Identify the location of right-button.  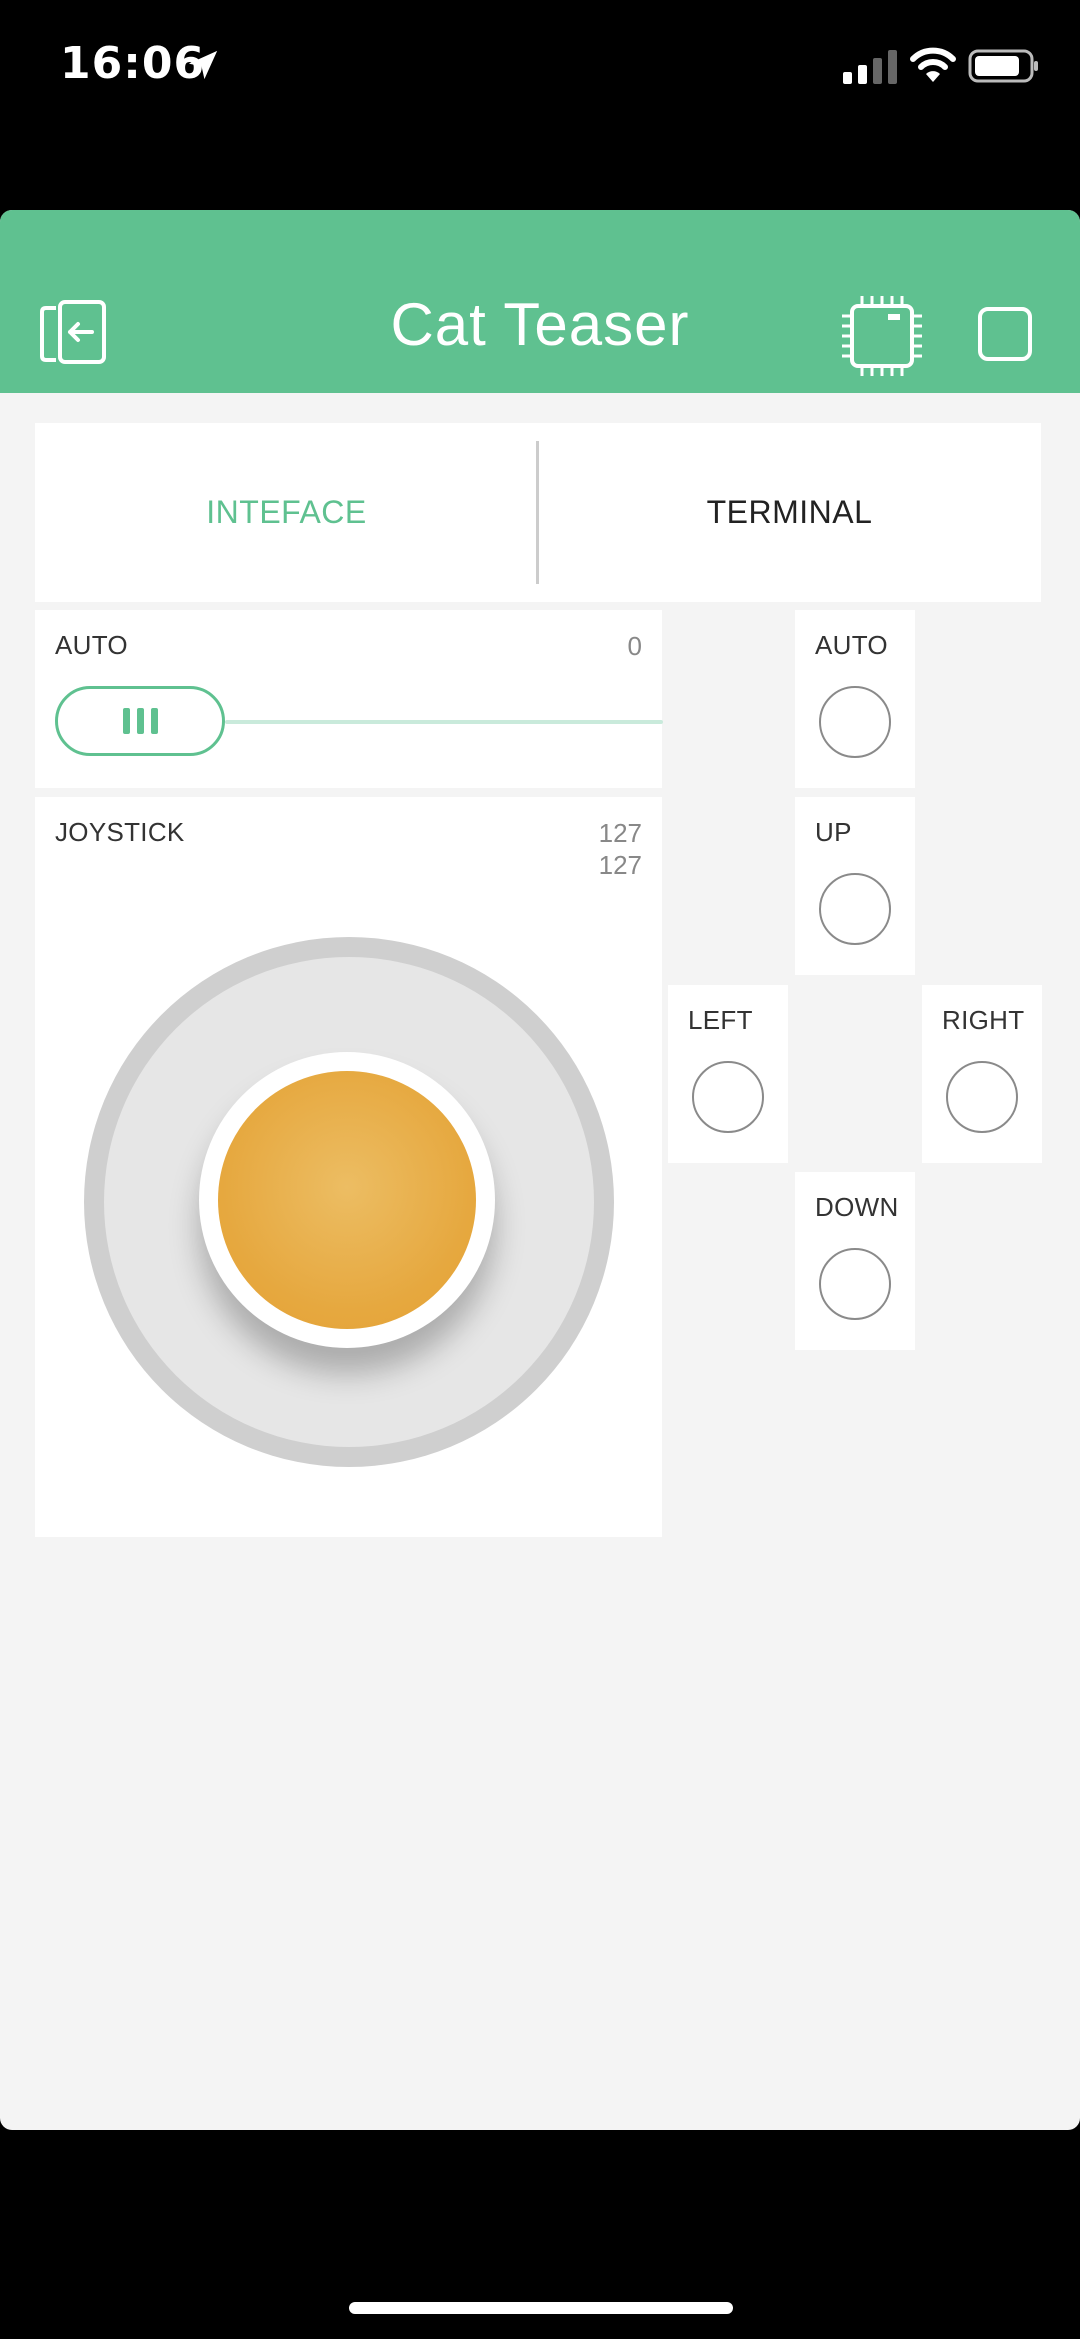
(982, 1097).